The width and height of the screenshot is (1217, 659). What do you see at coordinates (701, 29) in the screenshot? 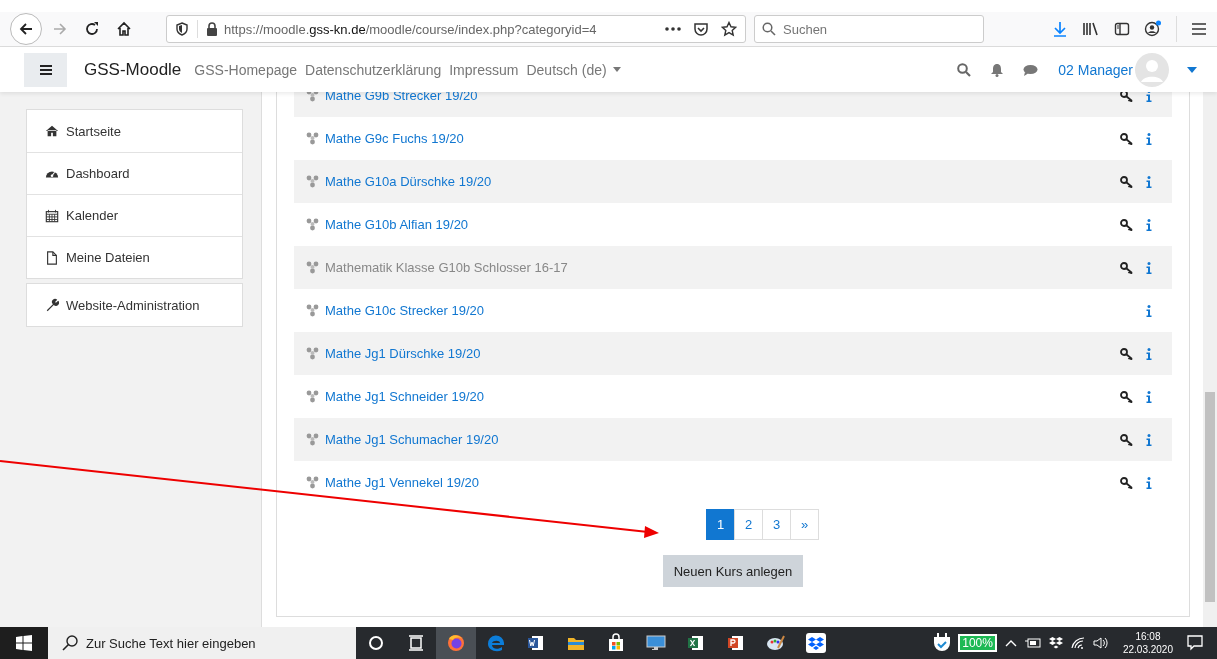
I see `pocket-icon` at bounding box center [701, 29].